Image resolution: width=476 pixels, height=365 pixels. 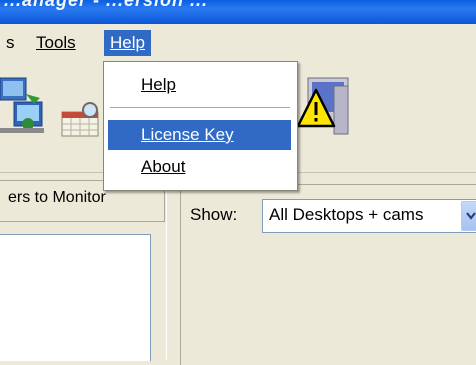 What do you see at coordinates (468, 216) in the screenshot?
I see `chevron-down-icon` at bounding box center [468, 216].